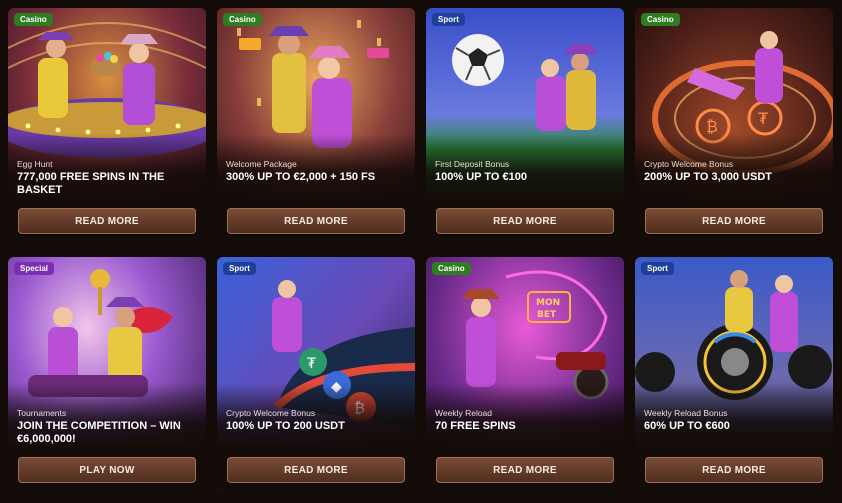  What do you see at coordinates (42, 413) in the screenshot?
I see `promo-subtitle: Tournaments` at bounding box center [42, 413].